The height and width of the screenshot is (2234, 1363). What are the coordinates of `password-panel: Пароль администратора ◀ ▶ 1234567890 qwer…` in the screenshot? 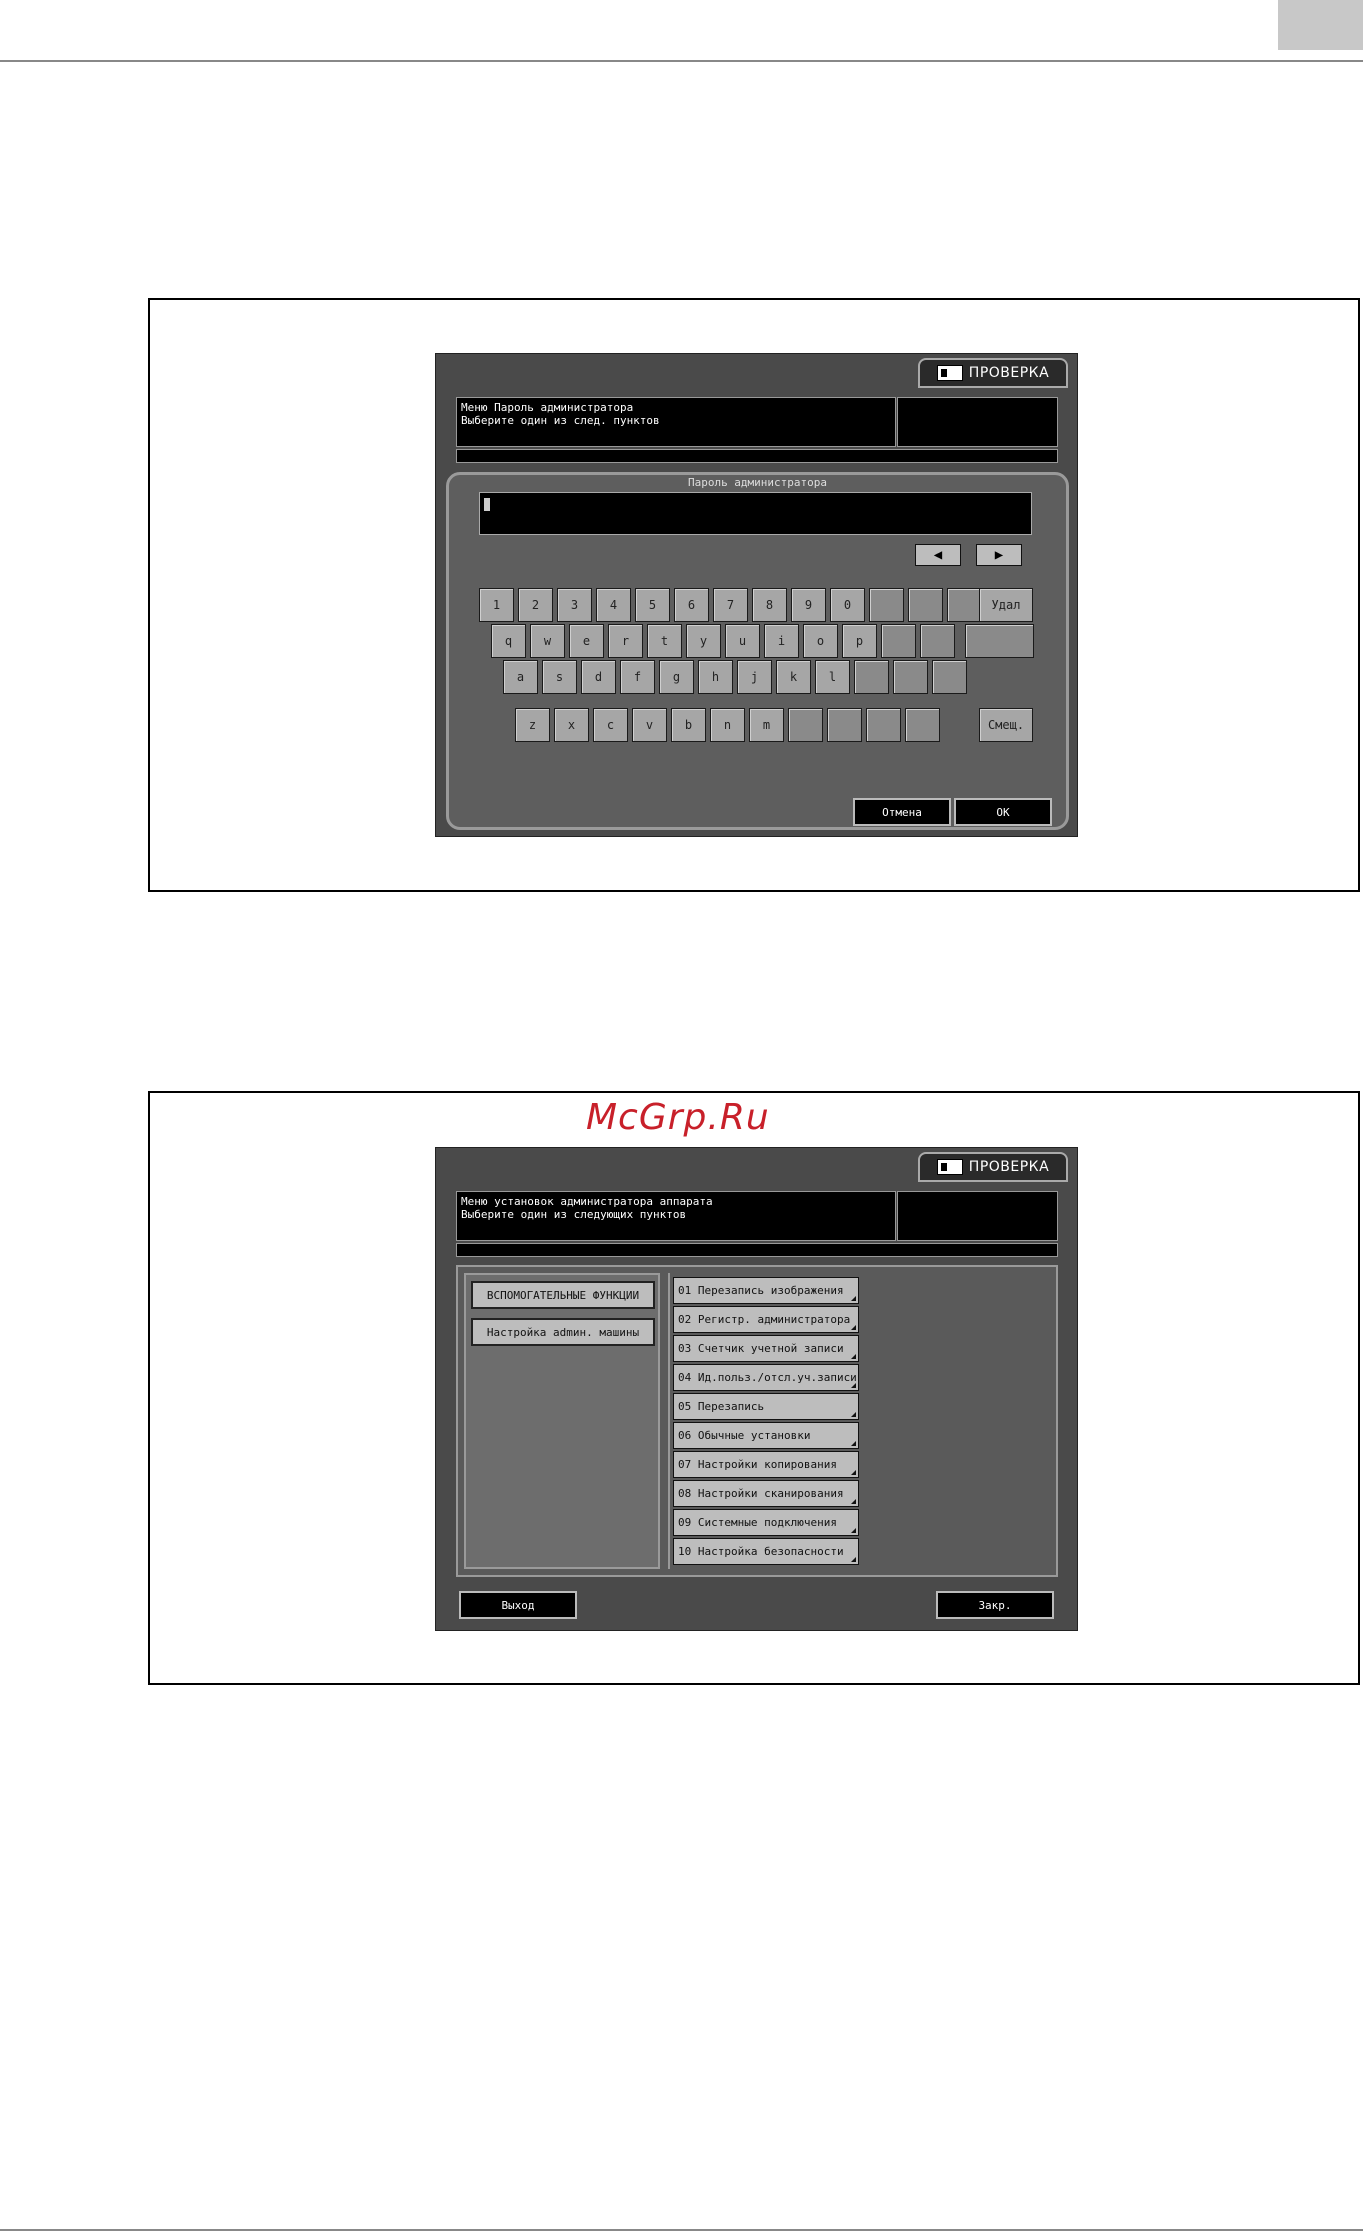 It's located at (757, 651).